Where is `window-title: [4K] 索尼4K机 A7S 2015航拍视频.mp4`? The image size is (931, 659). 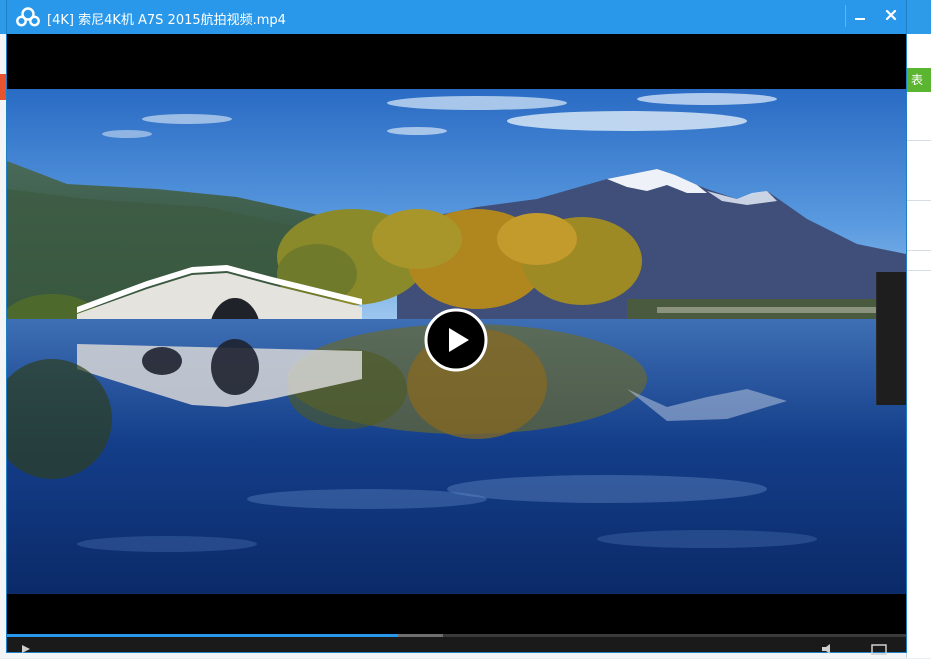 window-title: [4K] 索尼4K机 A7S 2015航拍视频.mp4 is located at coordinates (166, 20).